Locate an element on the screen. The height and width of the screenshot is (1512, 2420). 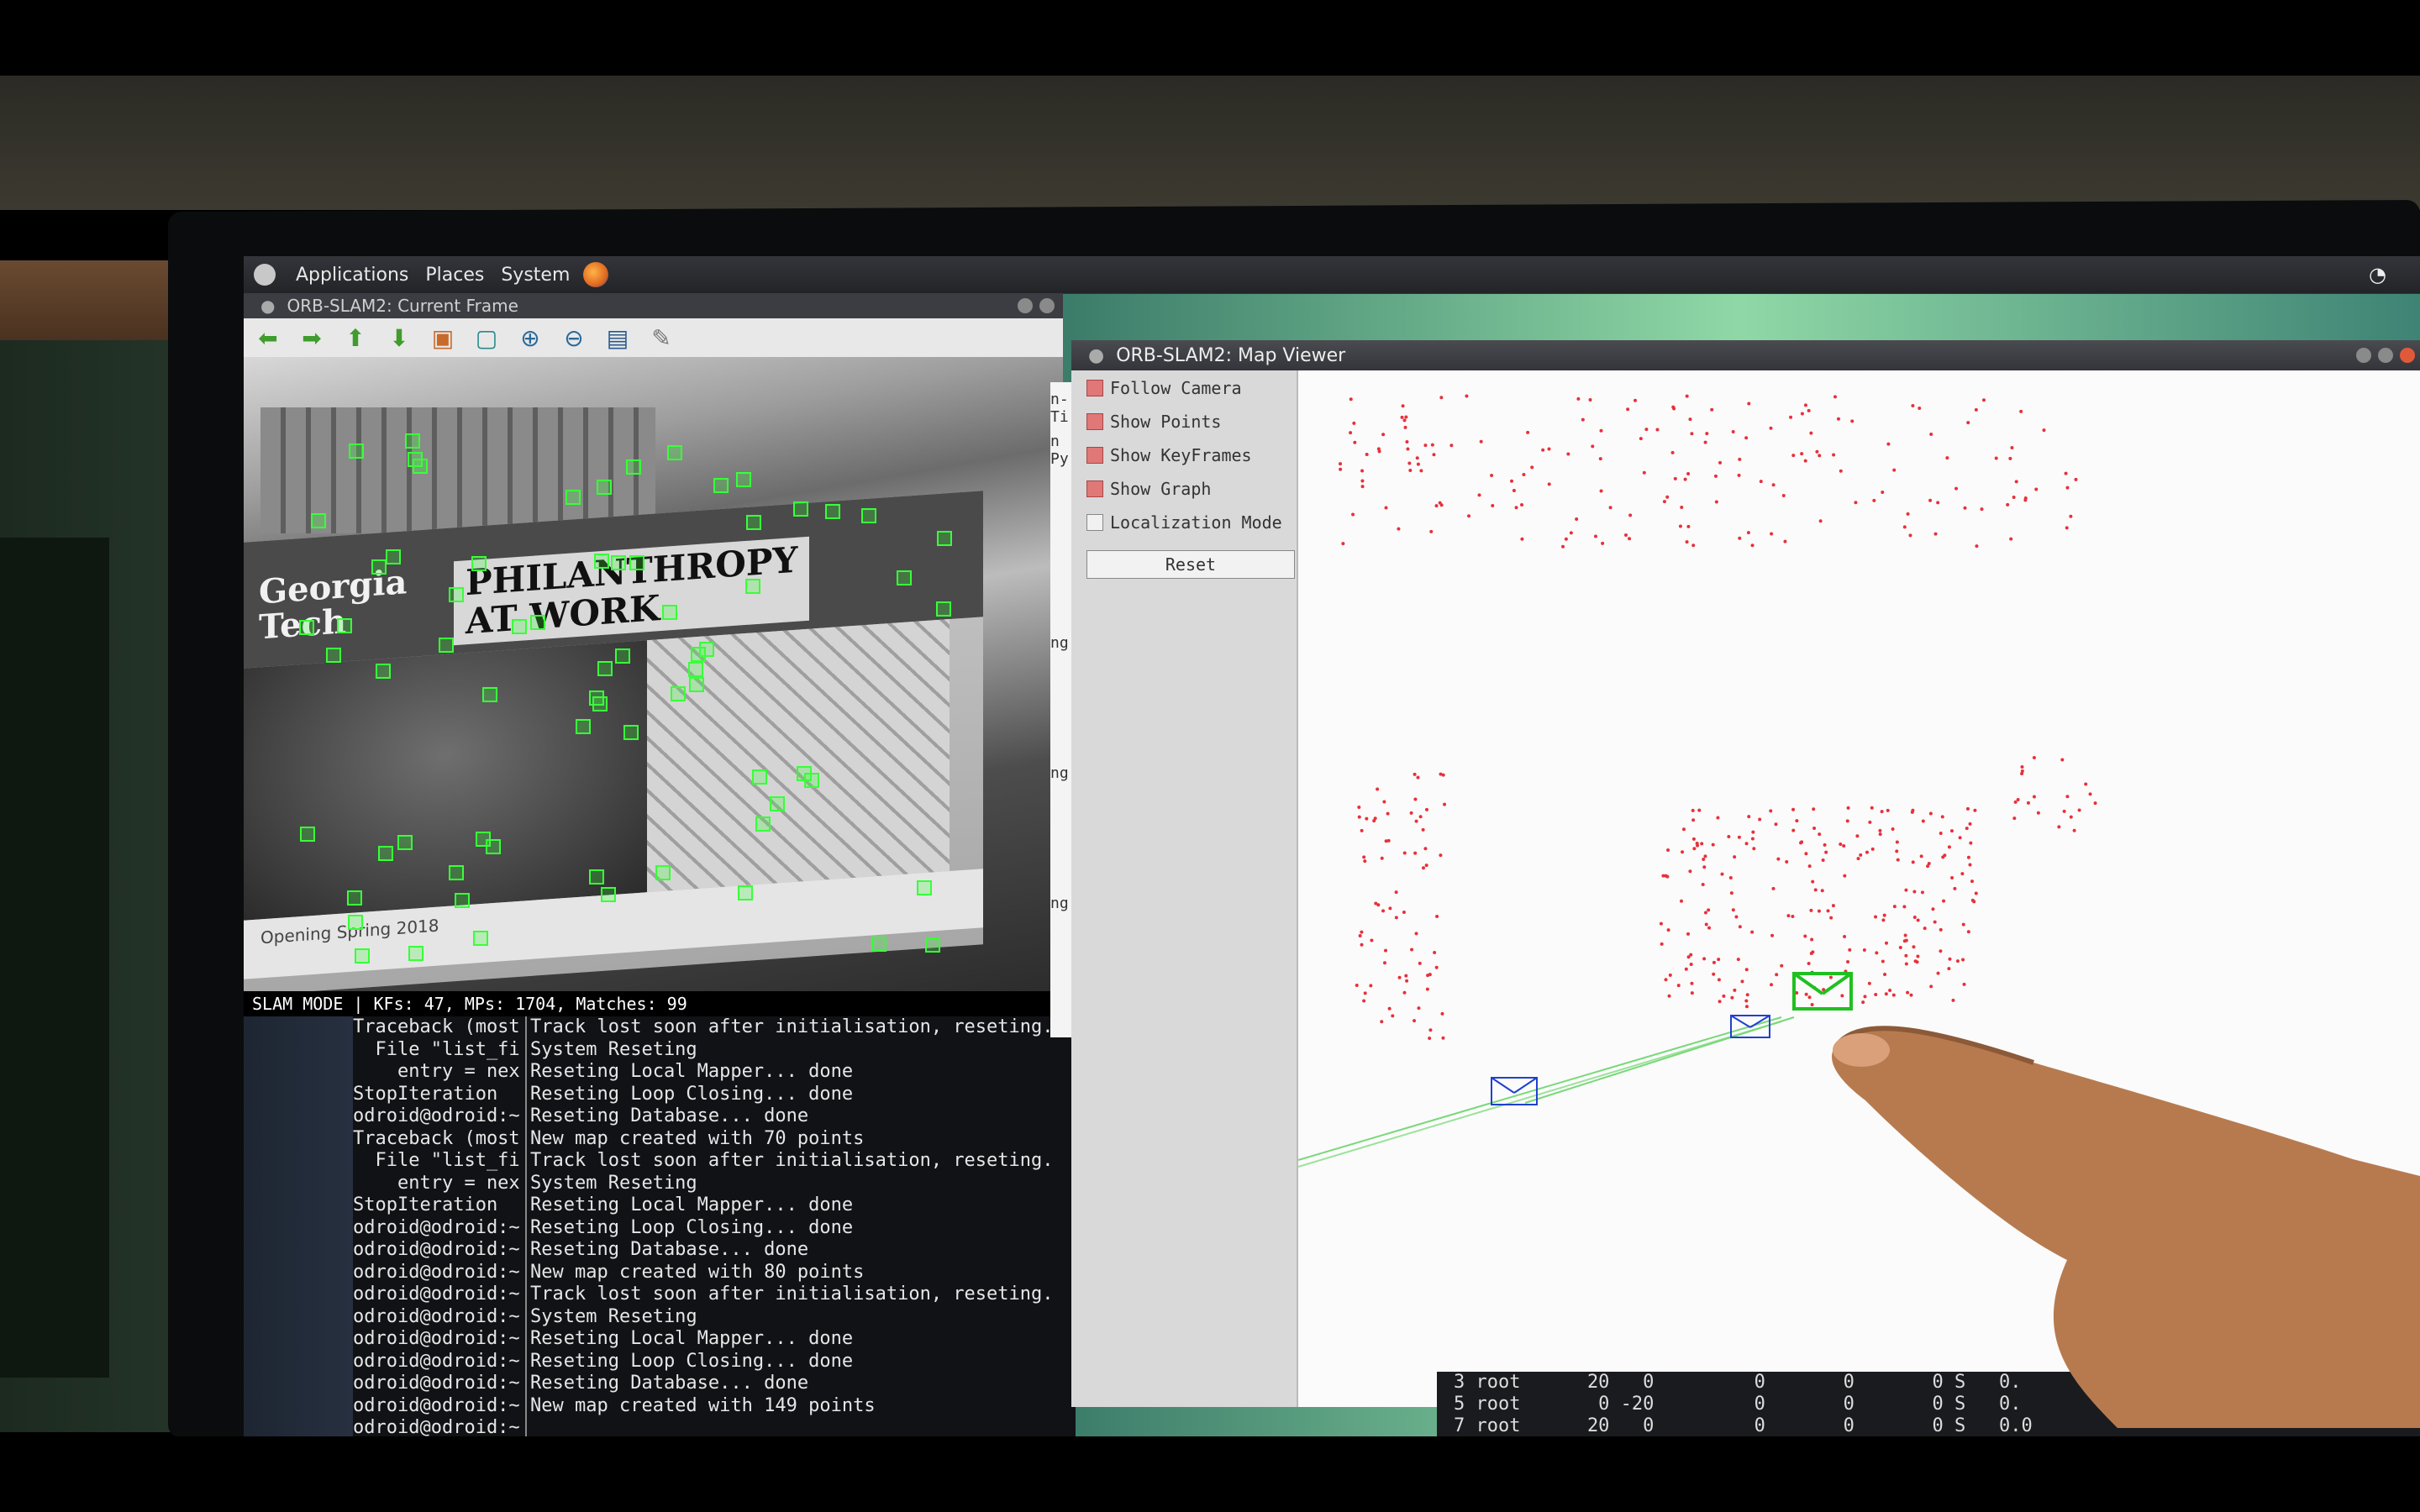
arrow-down-icon: ⬇ is located at coordinates (399, 338).